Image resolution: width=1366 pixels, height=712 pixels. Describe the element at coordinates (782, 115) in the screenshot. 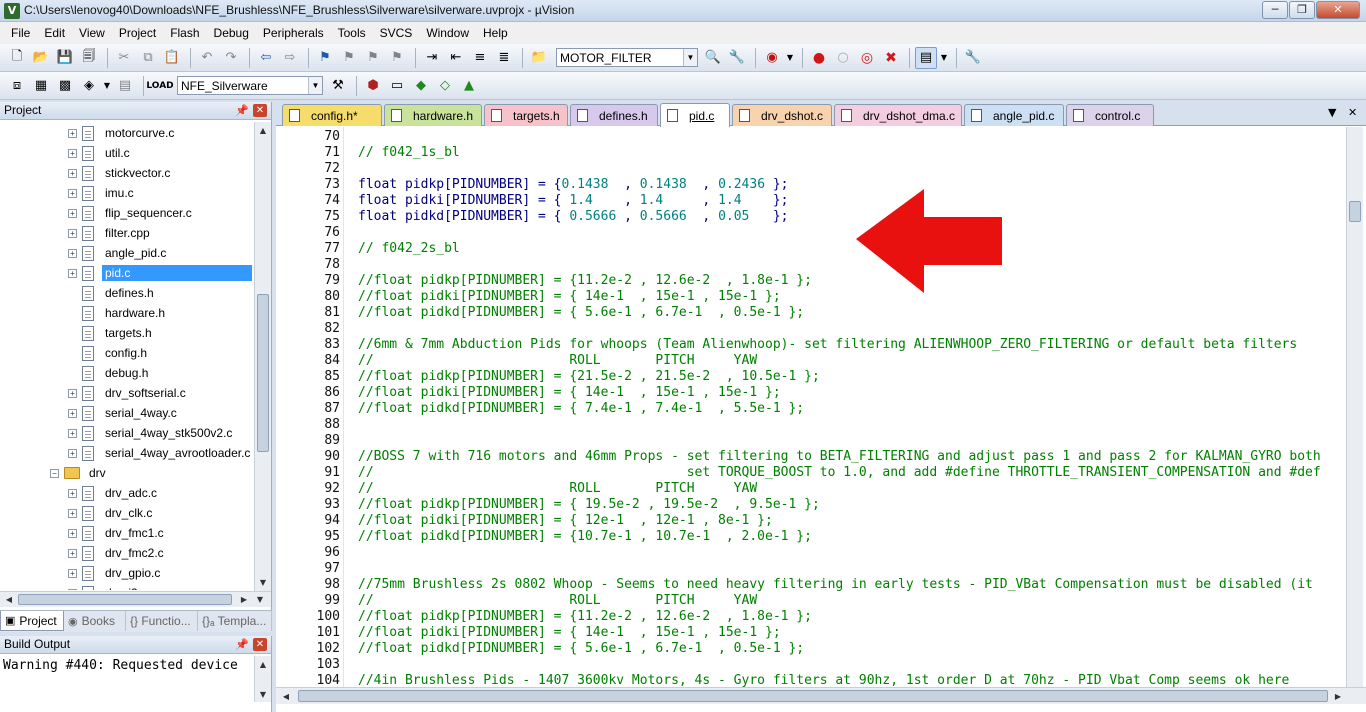

I see `tab-drv-dshot-c: drv_dshot.c` at that location.